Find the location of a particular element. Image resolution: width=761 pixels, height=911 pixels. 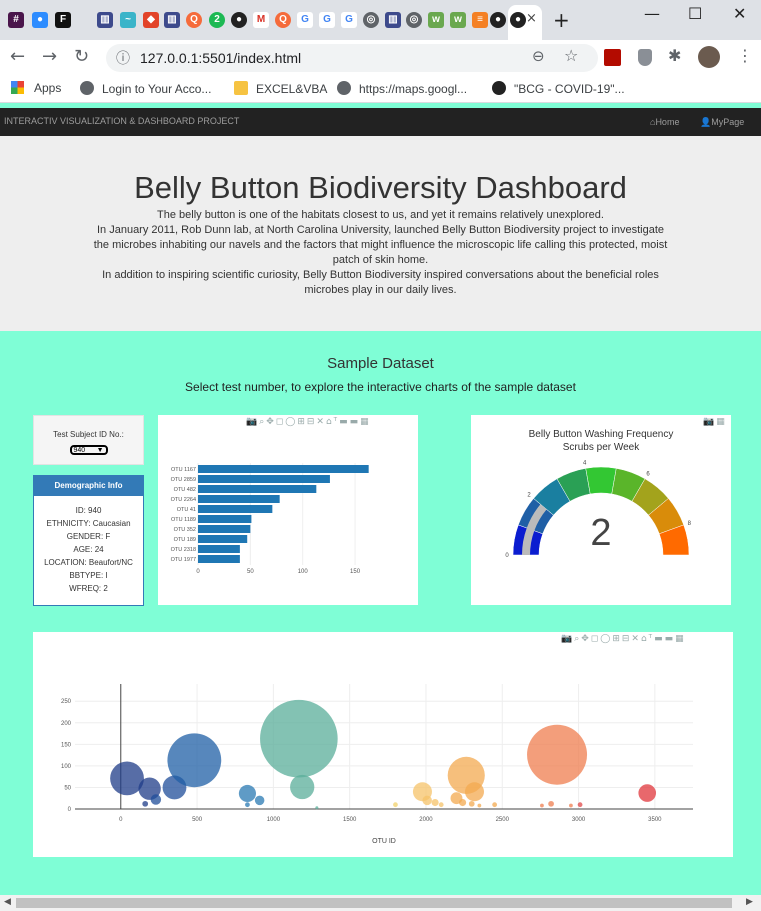

gmail-tab-icon: M is located at coordinates (261, 20).